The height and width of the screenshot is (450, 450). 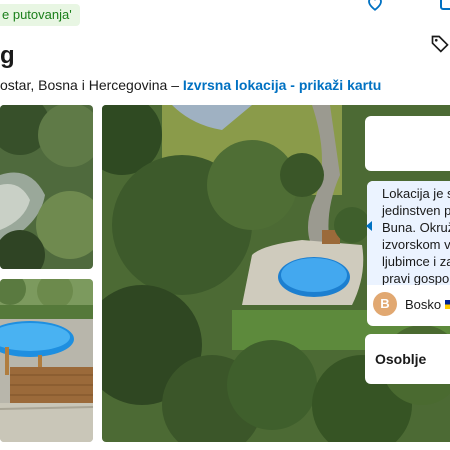 What do you see at coordinates (445, 5) in the screenshot?
I see `share-icon` at bounding box center [445, 5].